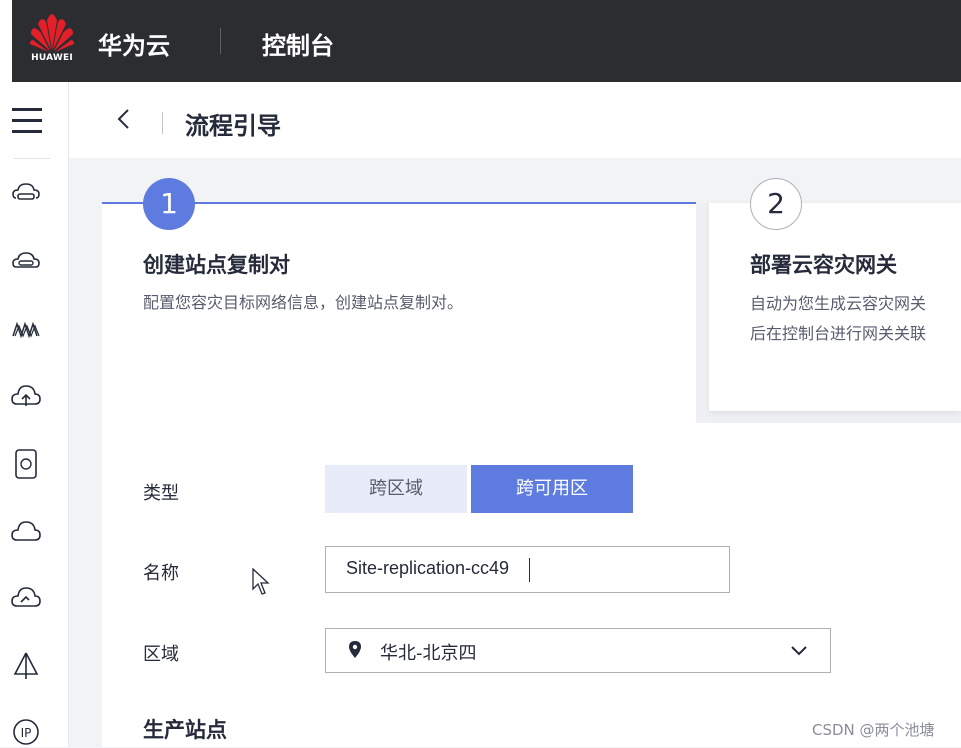  What do you see at coordinates (220, 41) in the screenshot?
I see `topbar-divider` at bounding box center [220, 41].